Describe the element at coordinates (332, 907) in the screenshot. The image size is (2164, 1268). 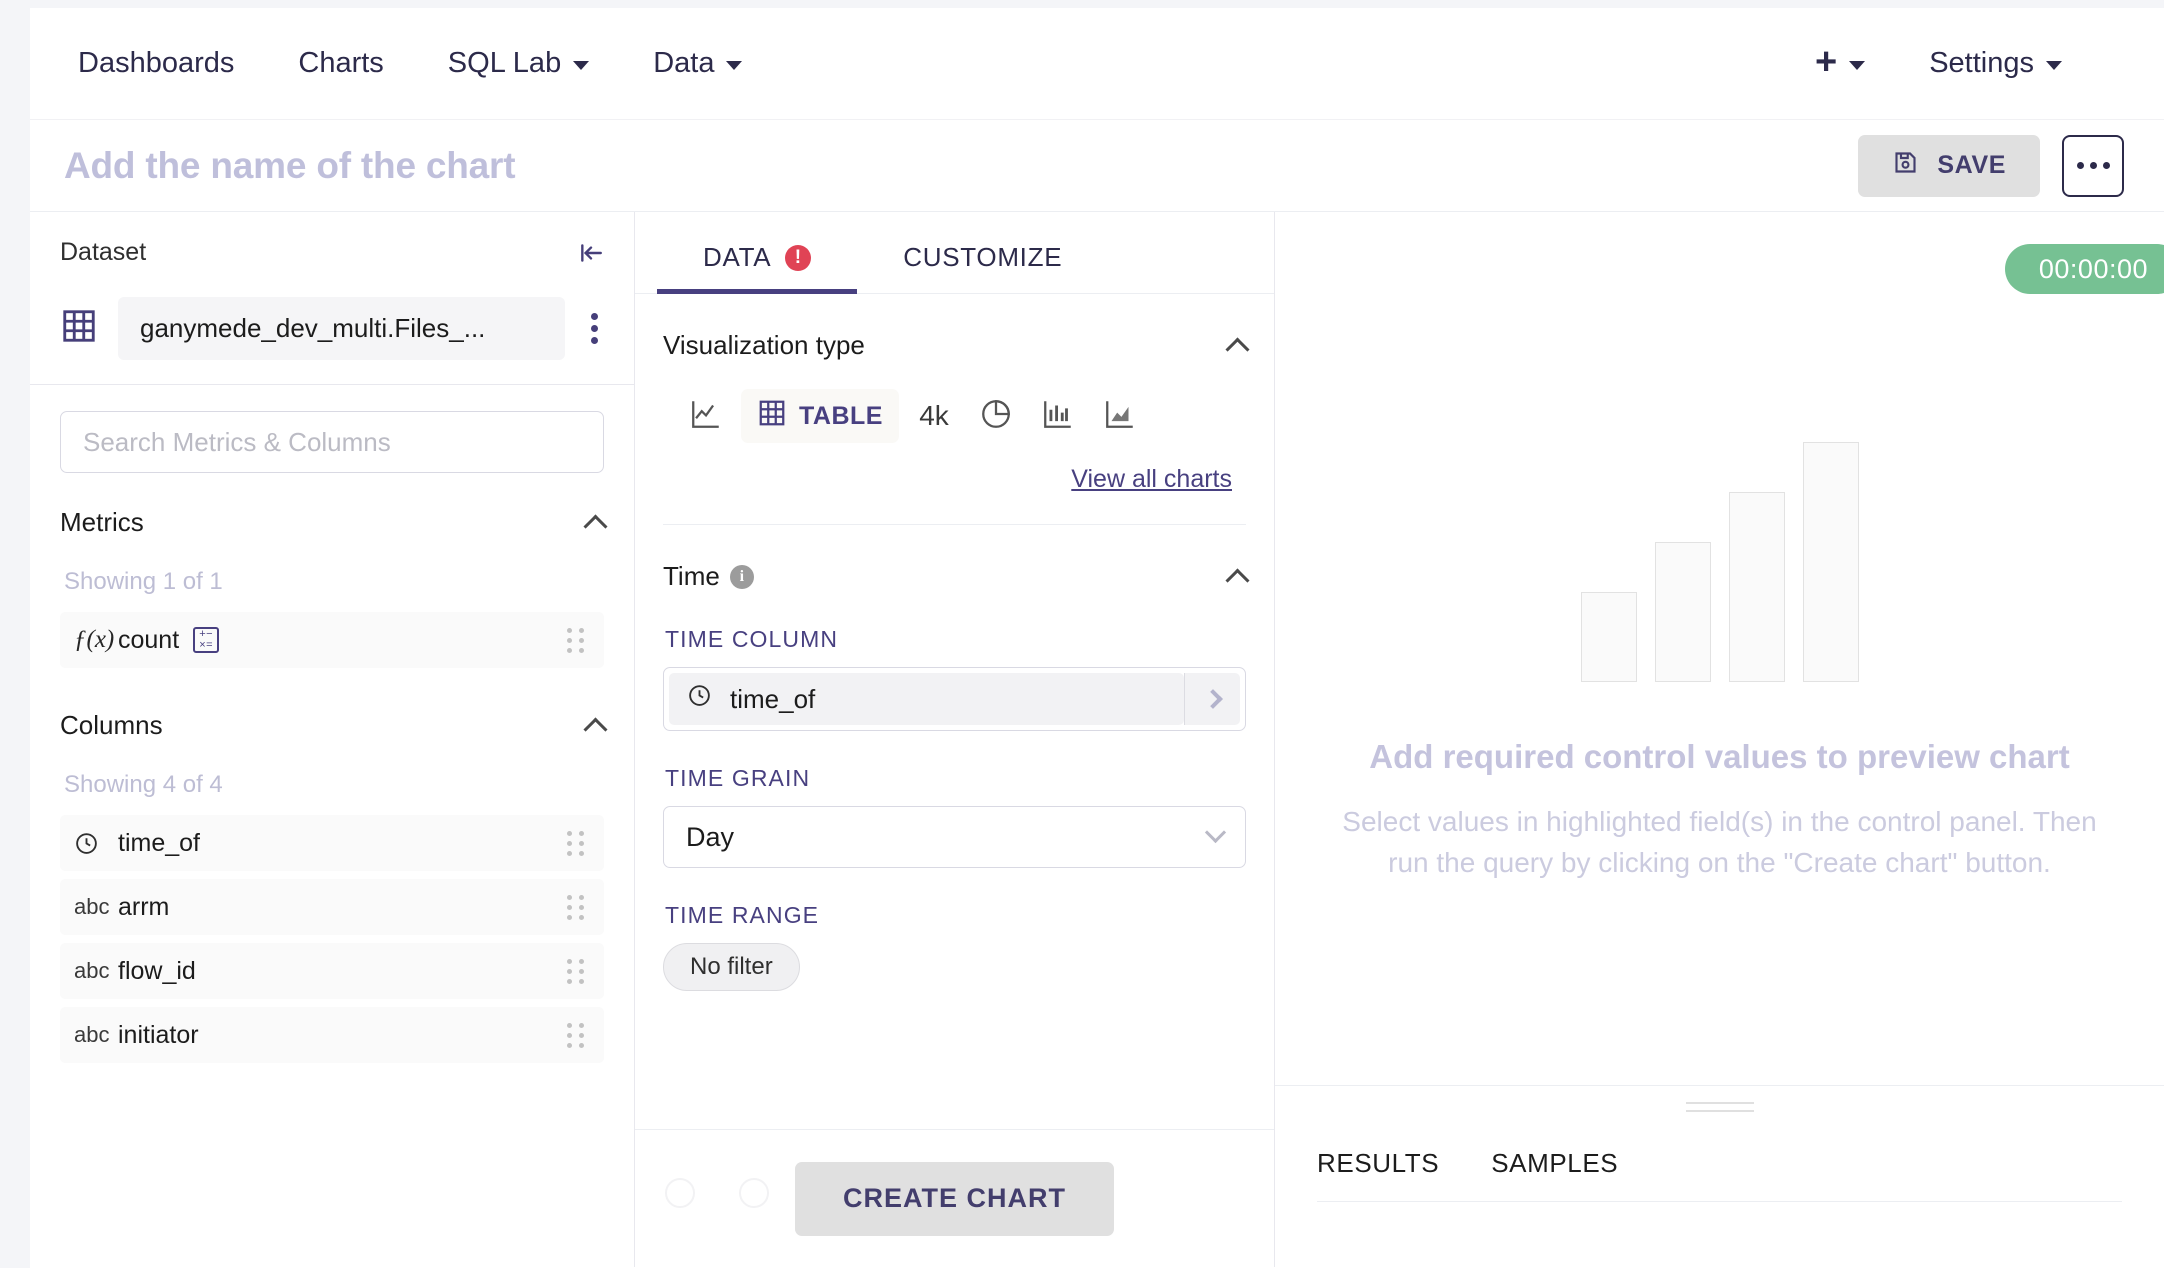
I see `column-item-arrm: abc arrm` at that location.